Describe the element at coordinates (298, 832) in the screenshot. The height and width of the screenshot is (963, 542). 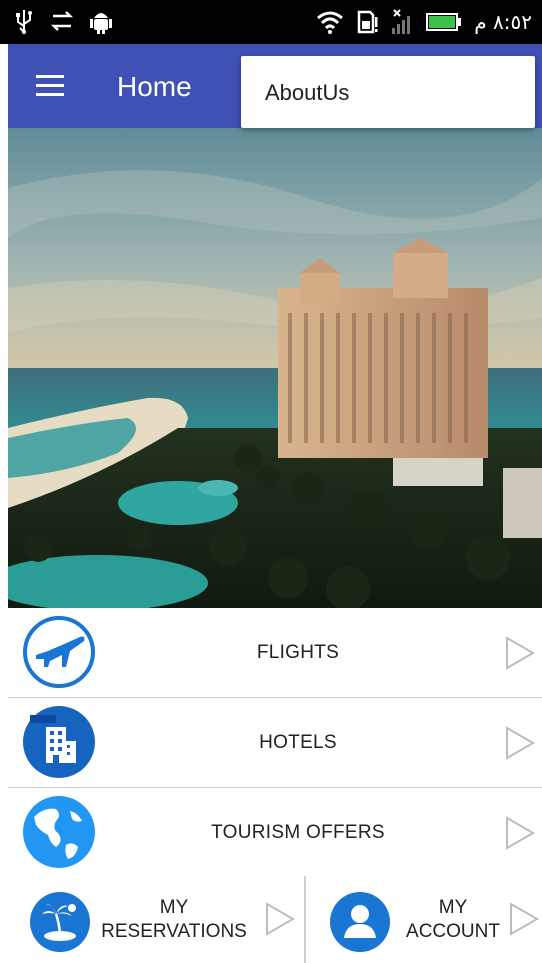
I see `menu-label-tourism-offers: TOURISM OFFERS` at that location.